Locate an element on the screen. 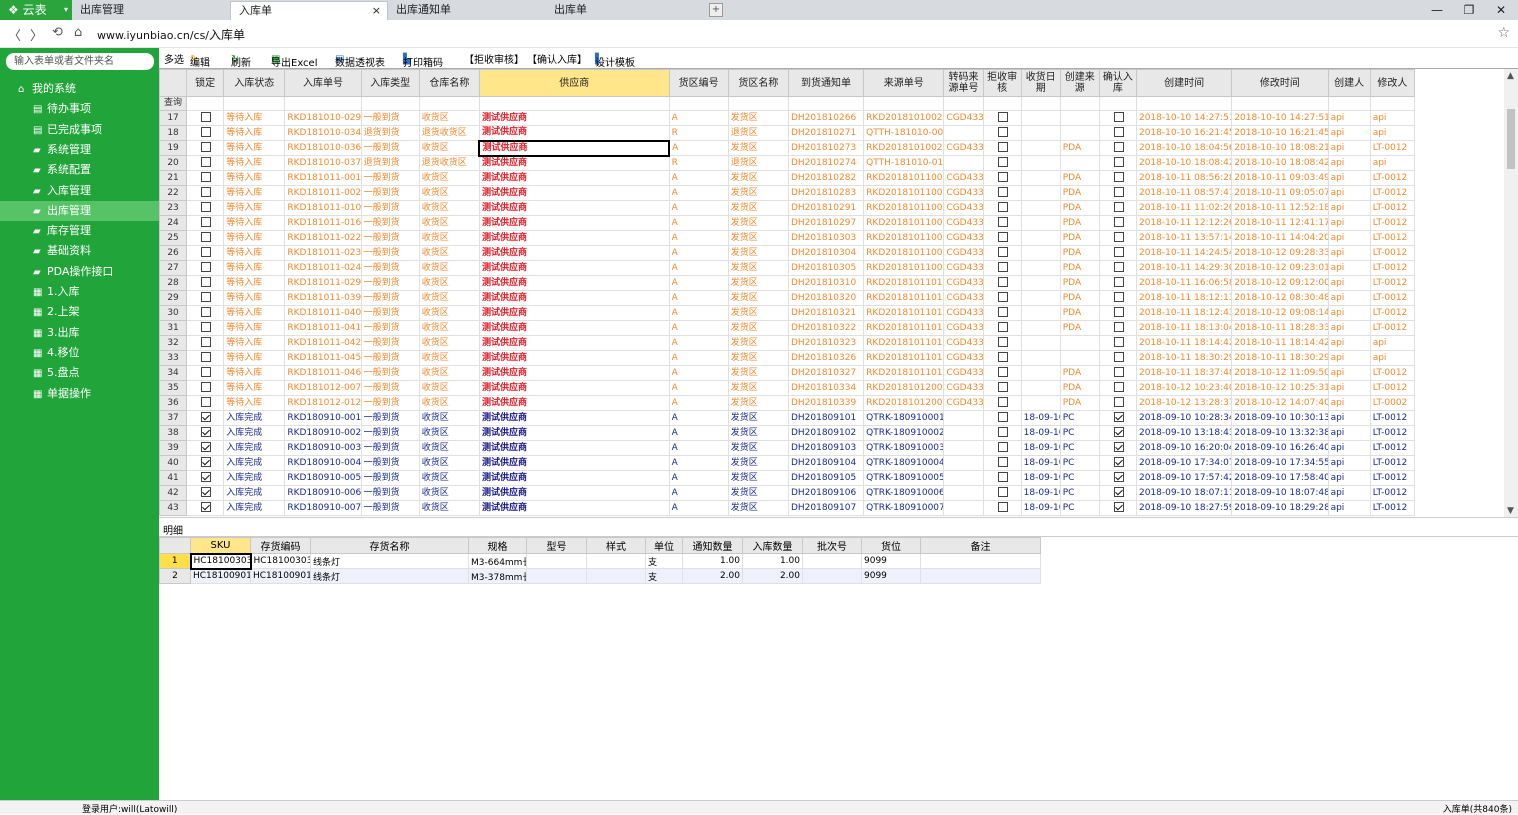 Image resolution: width=1518 pixels, height=815 pixels. sidebar-item: ▤ 已完成事项 is located at coordinates (79, 130).